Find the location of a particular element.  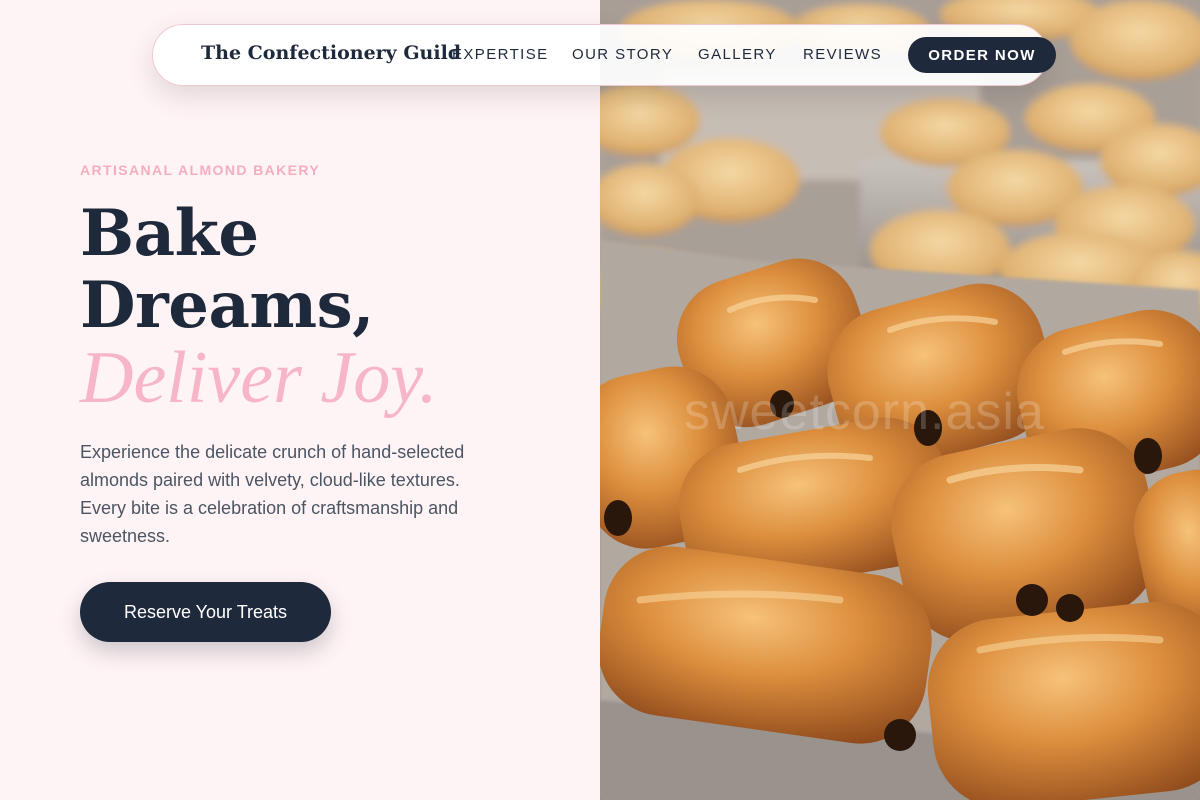

hero-headline: Bake Dreams, Deliver Joy. is located at coordinates (259, 307).